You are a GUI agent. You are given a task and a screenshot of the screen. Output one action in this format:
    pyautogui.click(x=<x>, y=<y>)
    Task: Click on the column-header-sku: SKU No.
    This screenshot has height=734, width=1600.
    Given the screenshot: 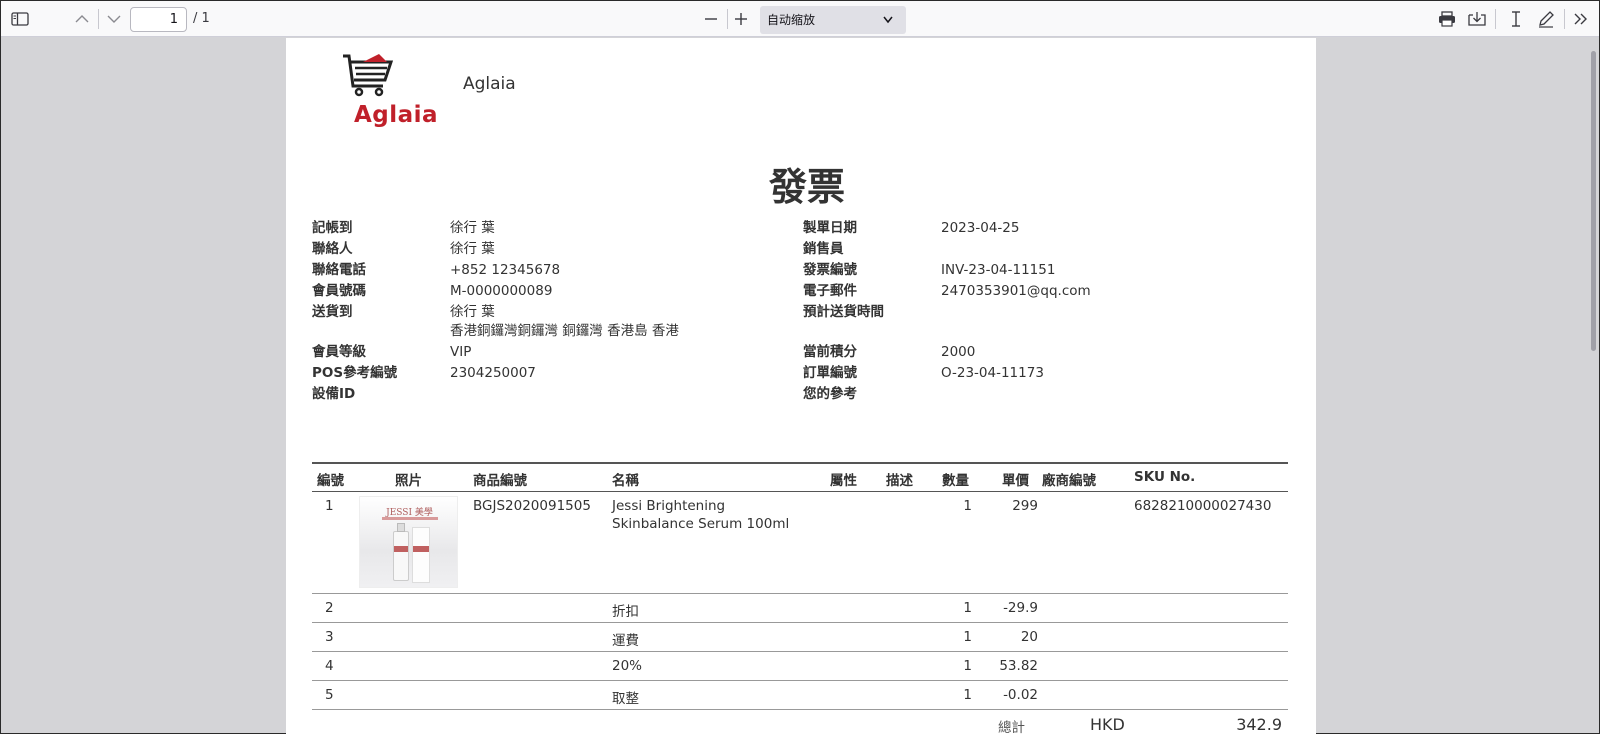 What is the action you would take?
    pyautogui.click(x=1165, y=477)
    